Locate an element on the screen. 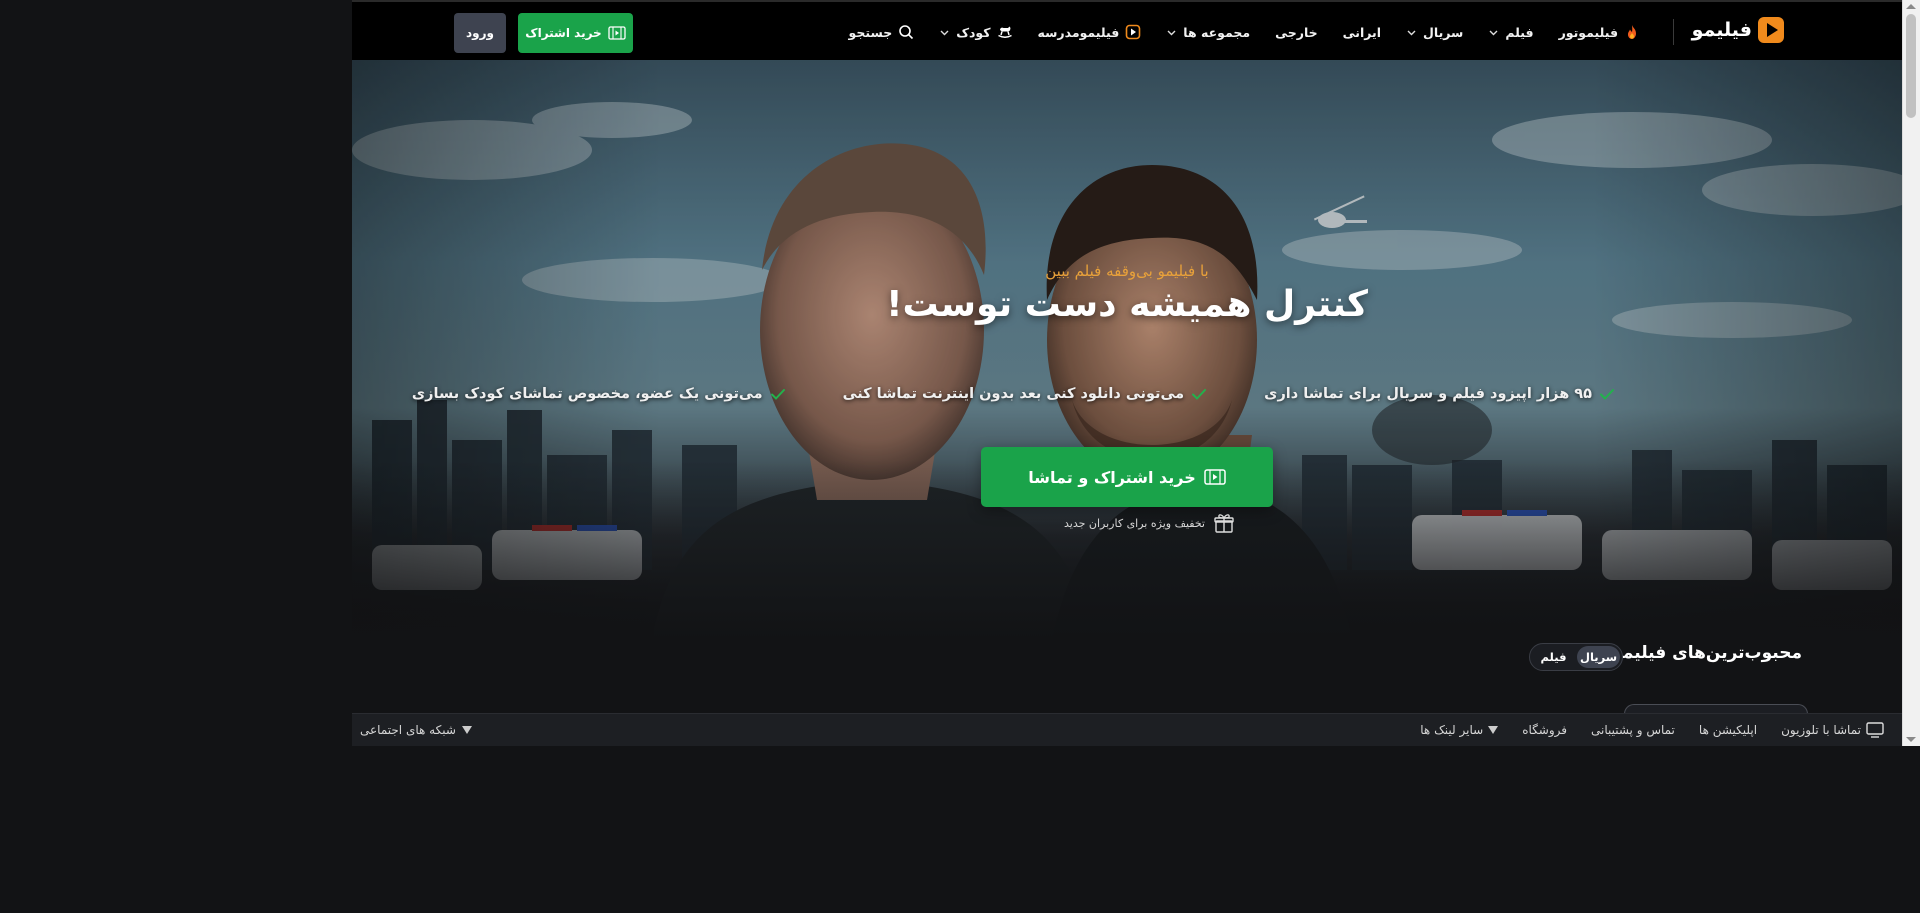 The height and width of the screenshot is (913, 1920). footer-link-contact: تماس و پشتیبانی is located at coordinates (1633, 730).